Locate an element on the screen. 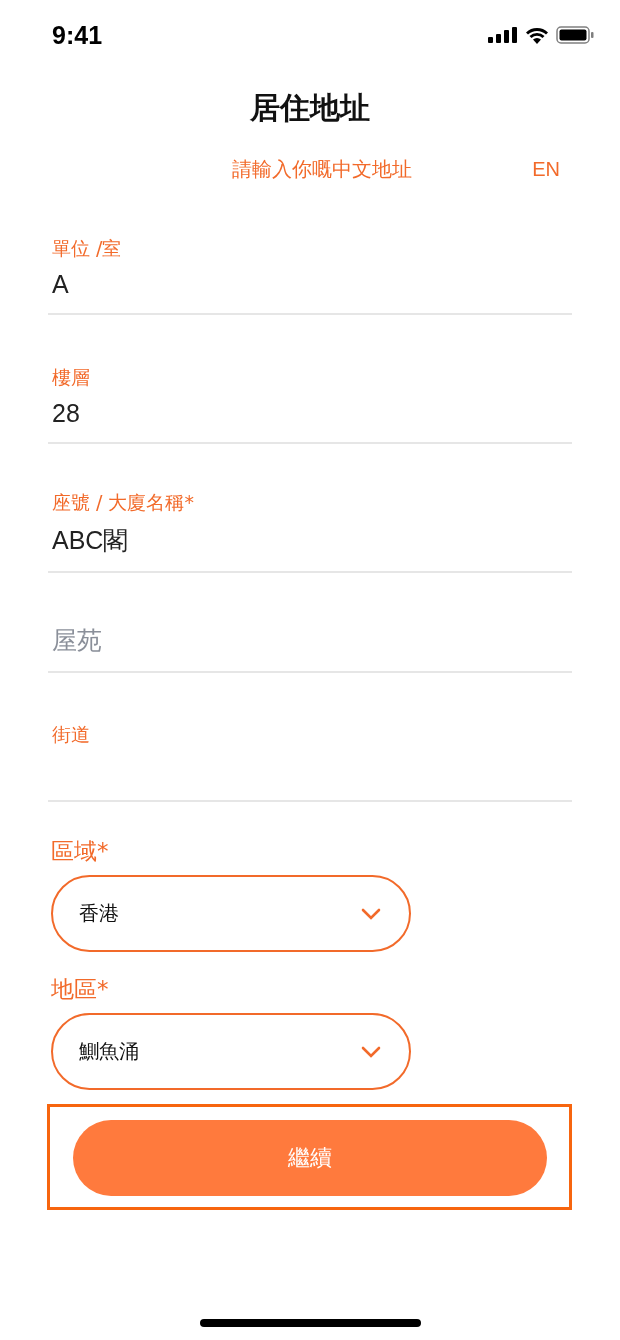 The image size is (620, 1340). dropdown-label: 區域* is located at coordinates (80, 851).